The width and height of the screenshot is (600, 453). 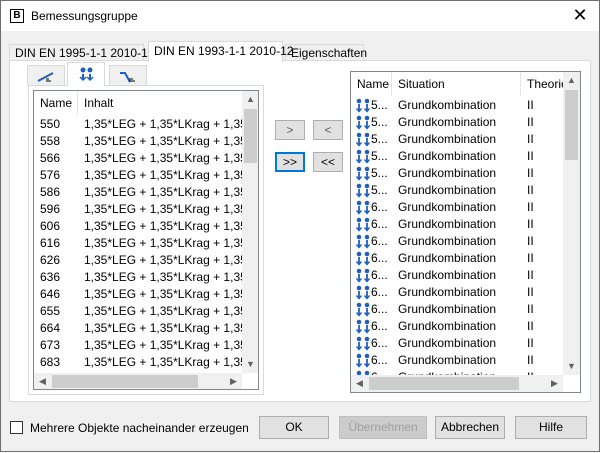 What do you see at coordinates (50, 226) in the screenshot?
I see `list-item-name: 606` at bounding box center [50, 226].